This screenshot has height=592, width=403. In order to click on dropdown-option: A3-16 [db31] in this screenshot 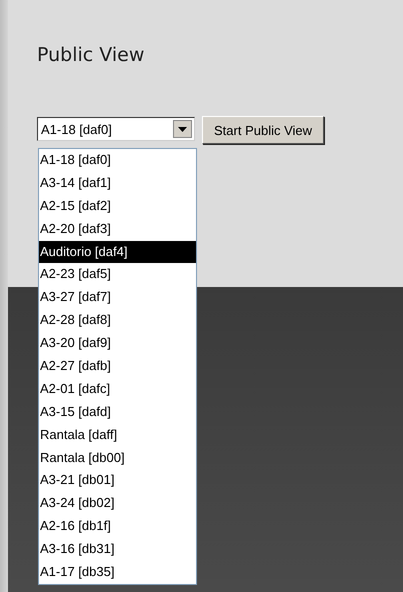, I will do `click(117, 550)`.